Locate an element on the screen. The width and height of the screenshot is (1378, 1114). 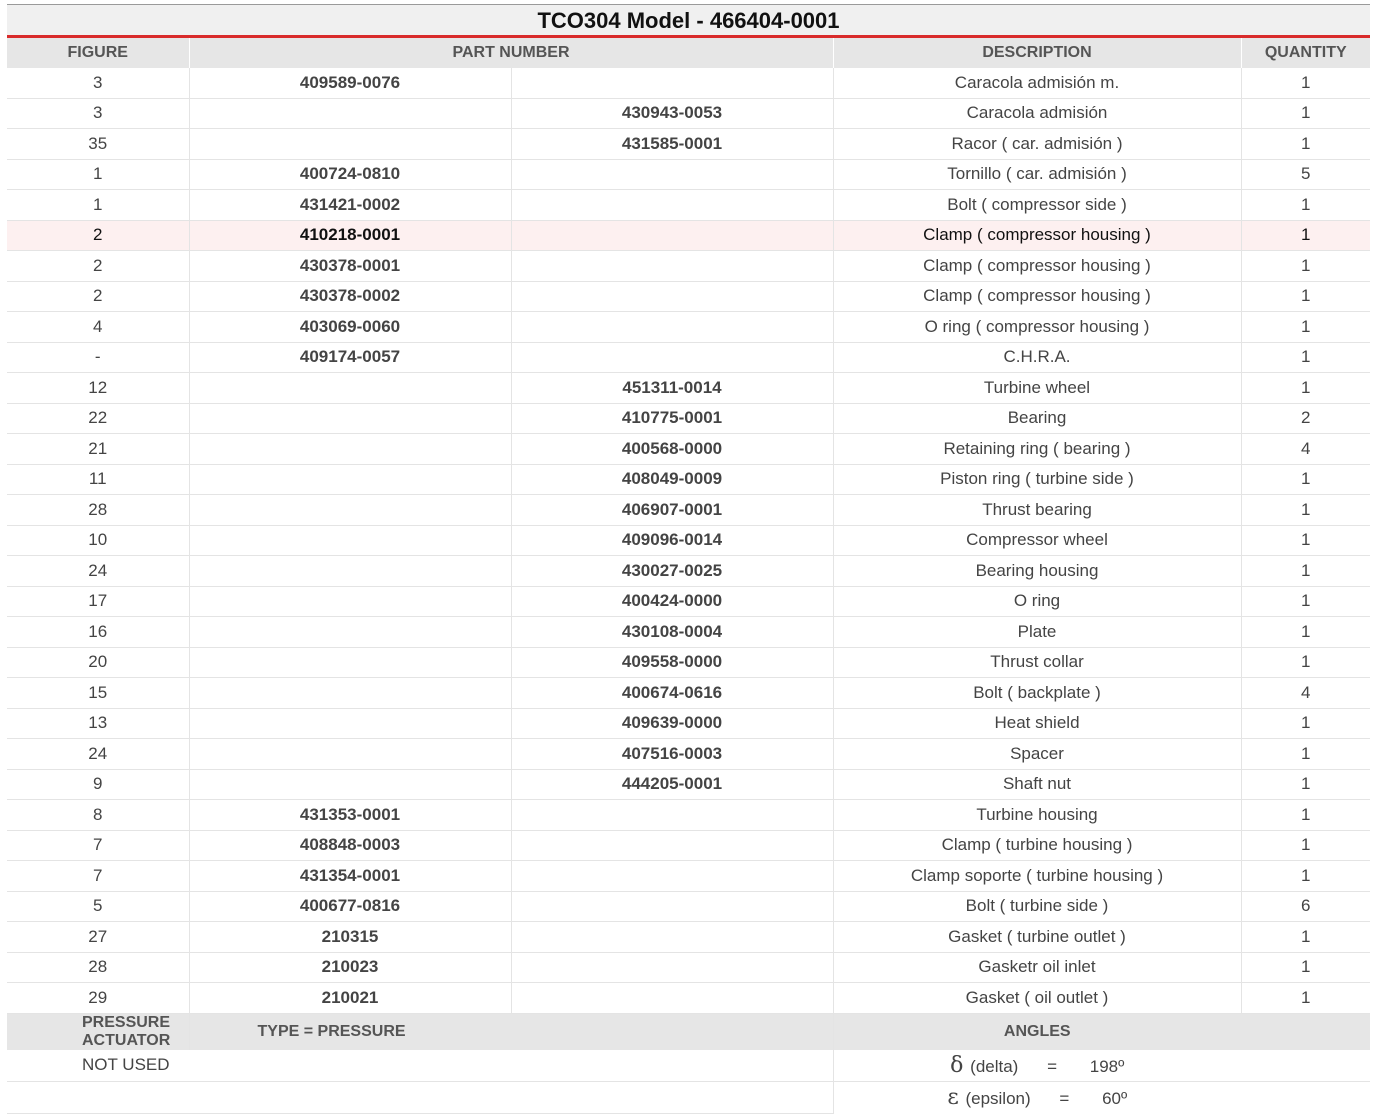
figure-cell: 24 is located at coordinates (98, 571).